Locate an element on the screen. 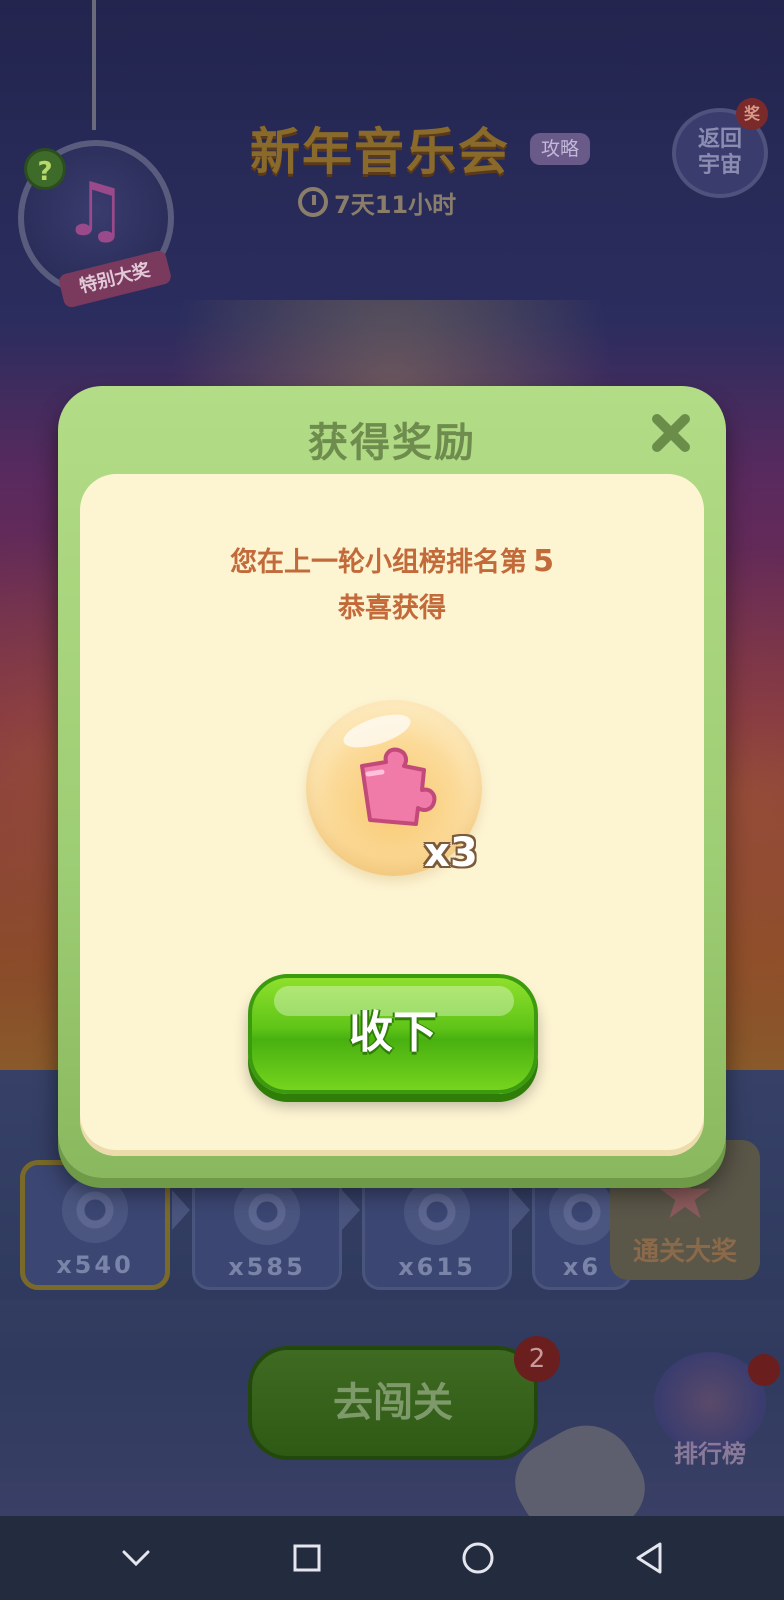 The height and width of the screenshot is (1600, 784). congrats-text: 恭喜获得 is located at coordinates (392, 608).